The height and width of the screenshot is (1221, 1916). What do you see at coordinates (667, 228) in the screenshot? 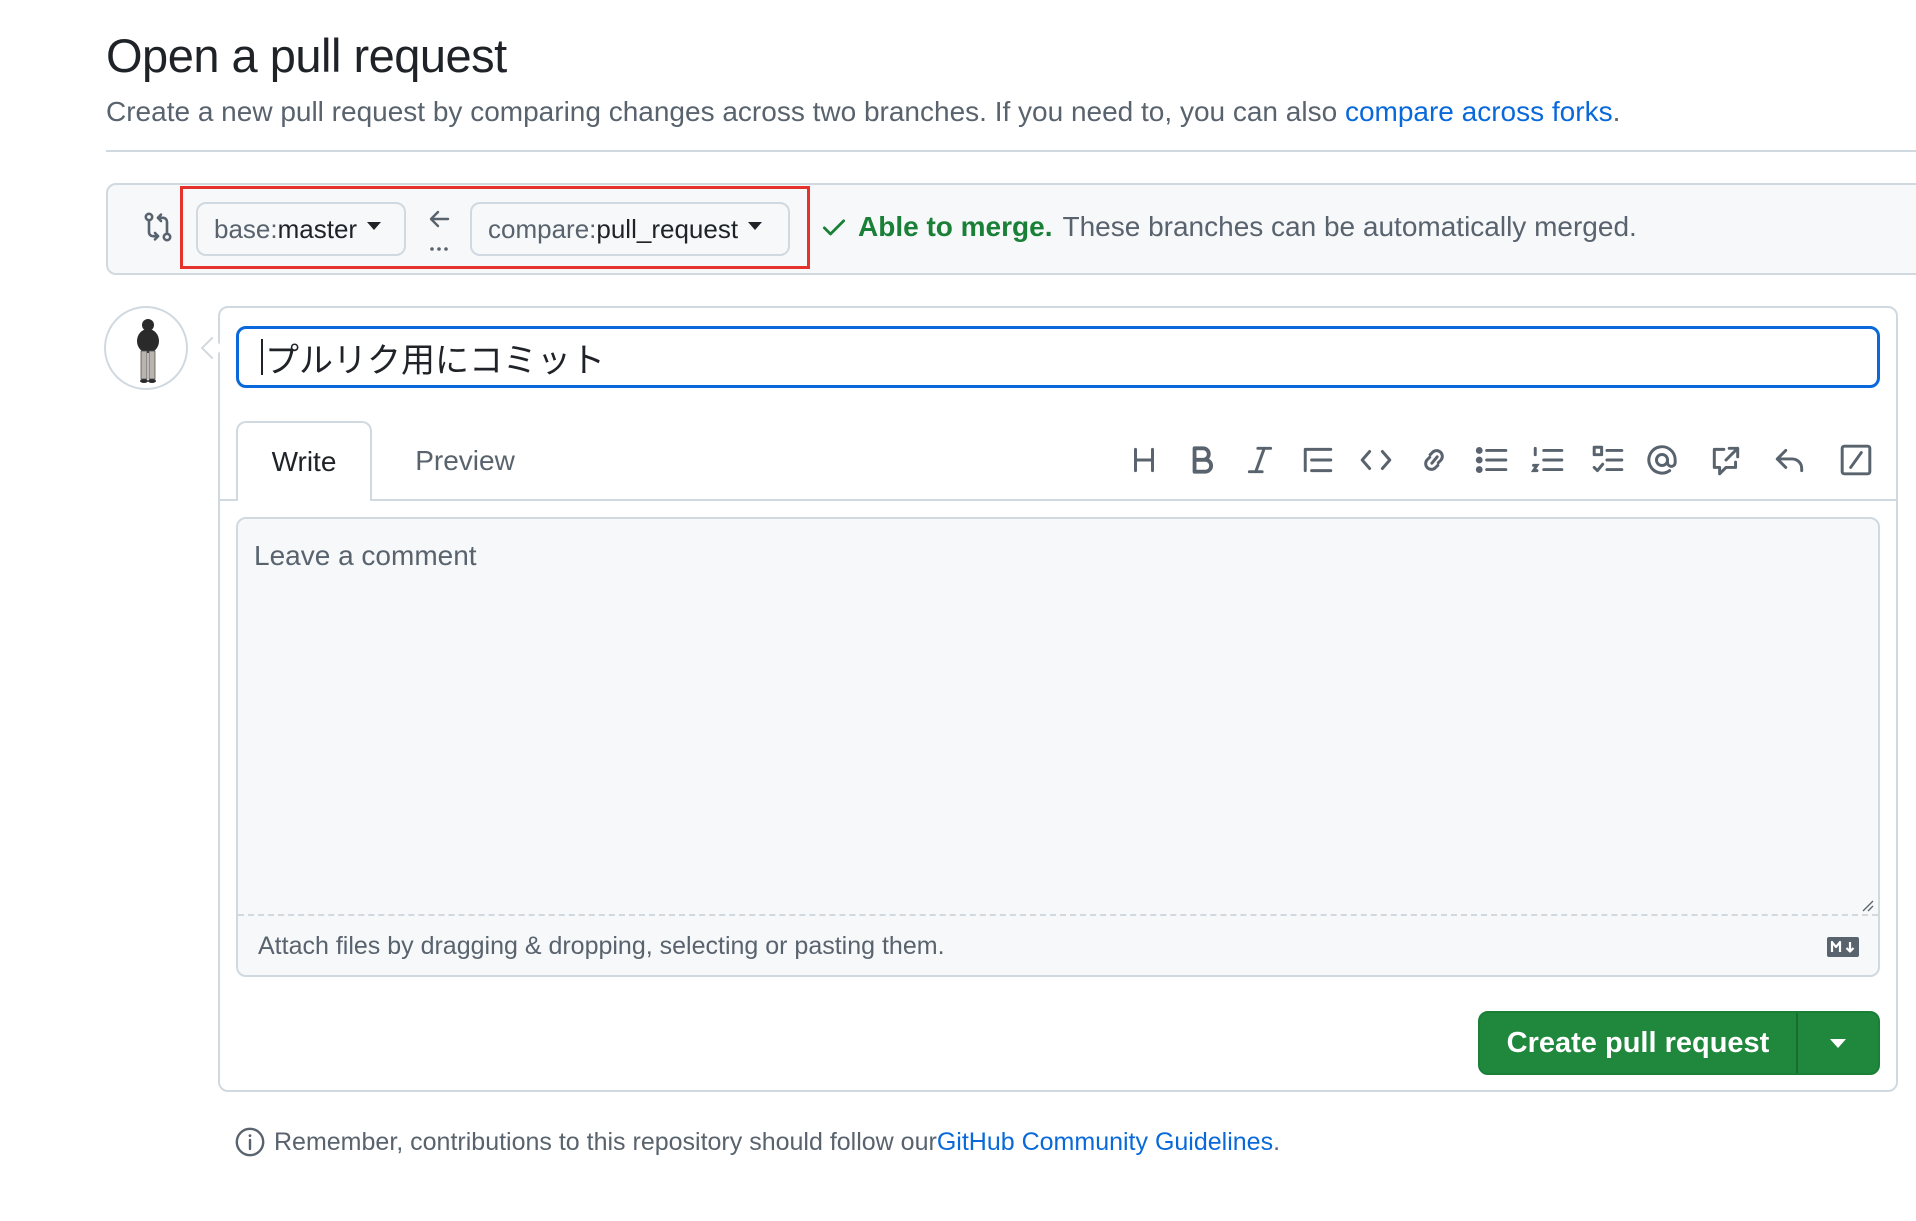
I see `compare-branch-value: pull_request` at bounding box center [667, 228].